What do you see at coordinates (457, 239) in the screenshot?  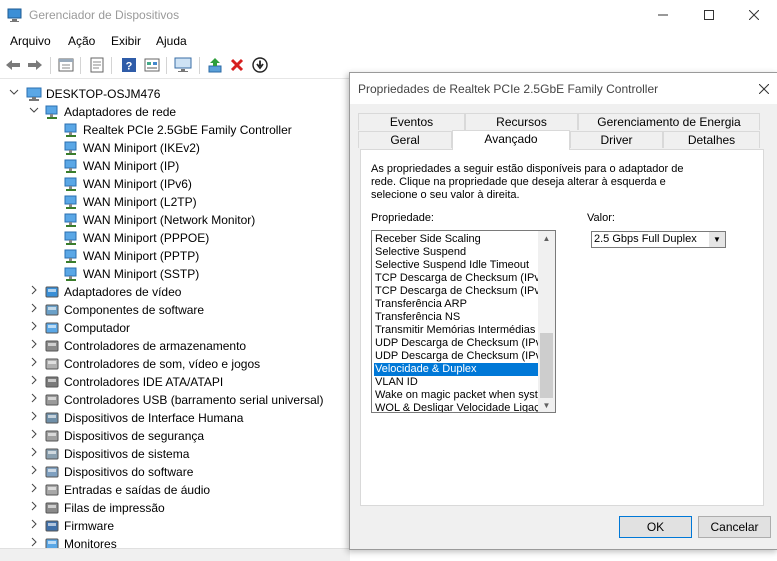 I see `property-list-item: Receber Side Scaling` at bounding box center [457, 239].